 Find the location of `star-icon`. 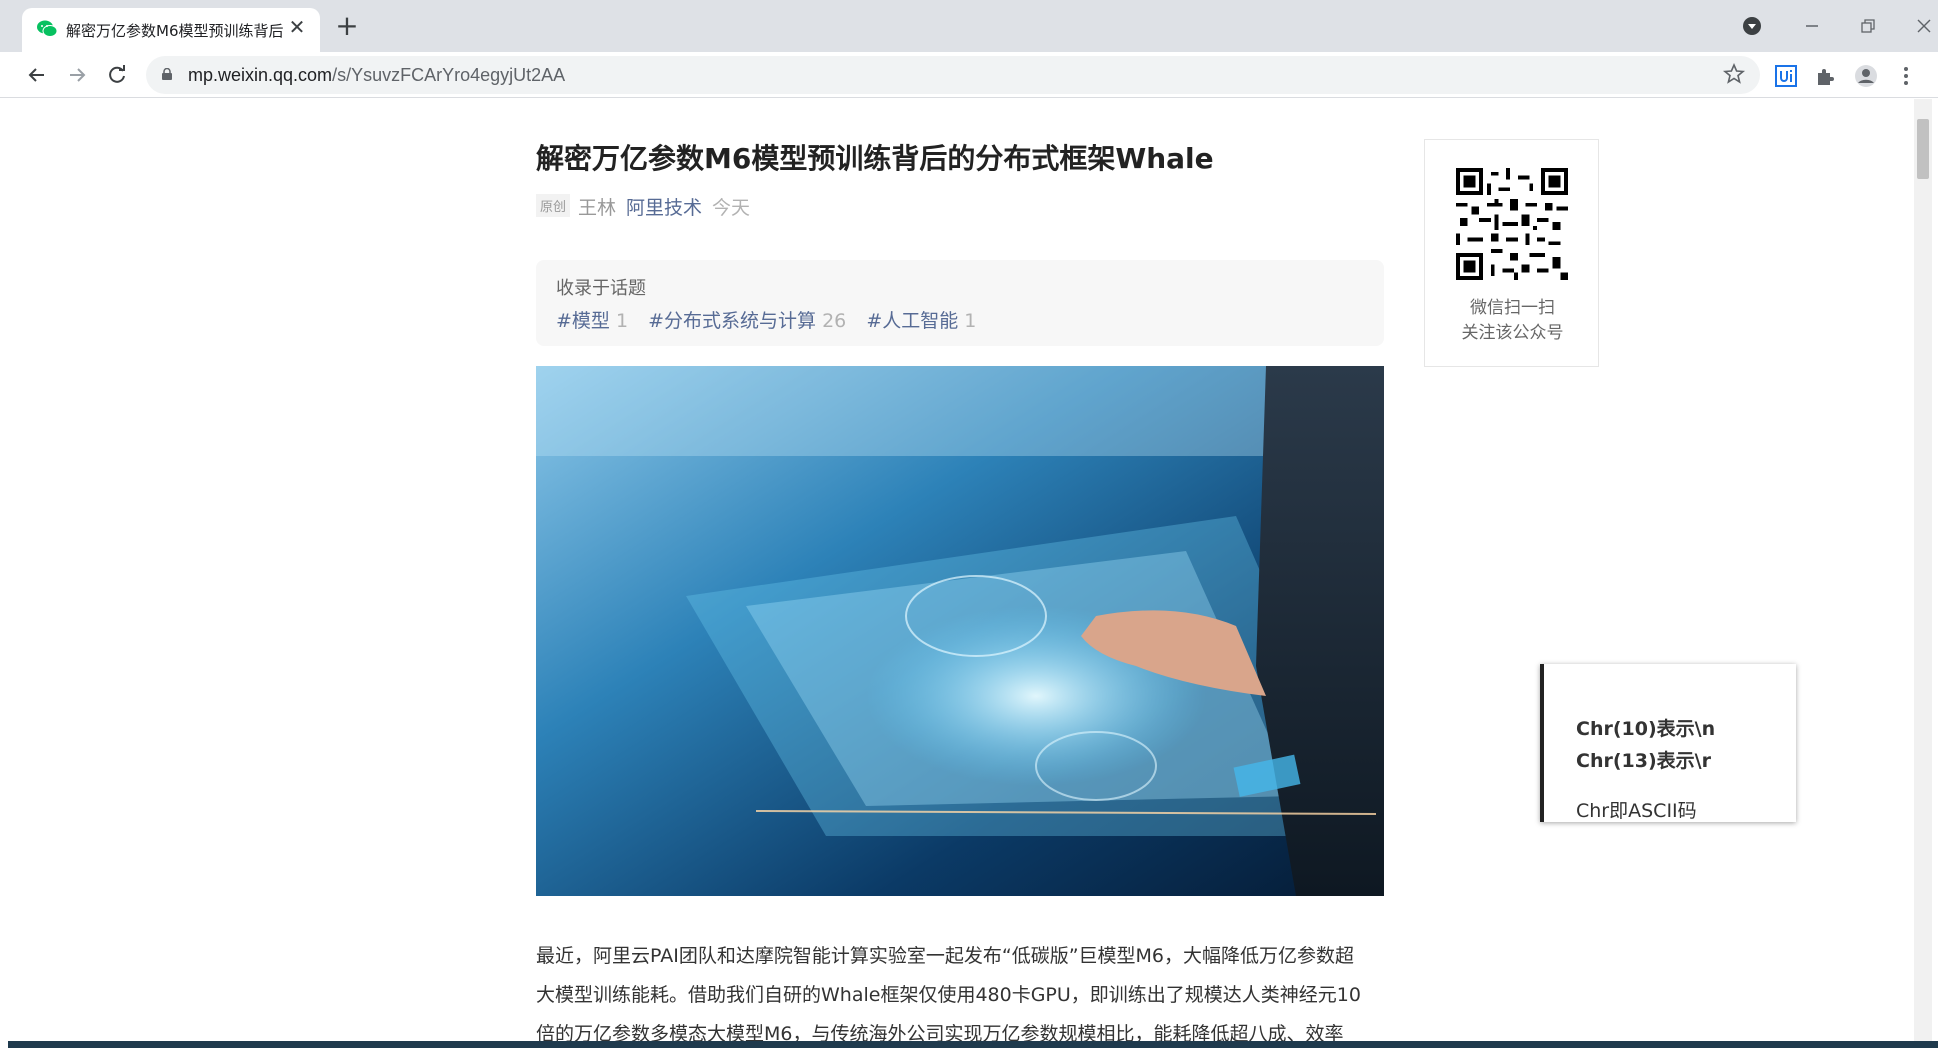

star-icon is located at coordinates (1734, 74).